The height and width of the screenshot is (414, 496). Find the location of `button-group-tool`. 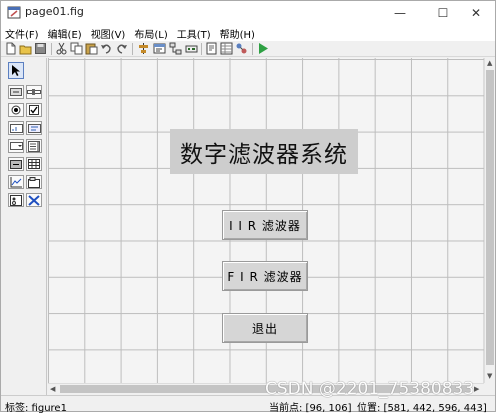

button-group-tool is located at coordinates (16, 200).